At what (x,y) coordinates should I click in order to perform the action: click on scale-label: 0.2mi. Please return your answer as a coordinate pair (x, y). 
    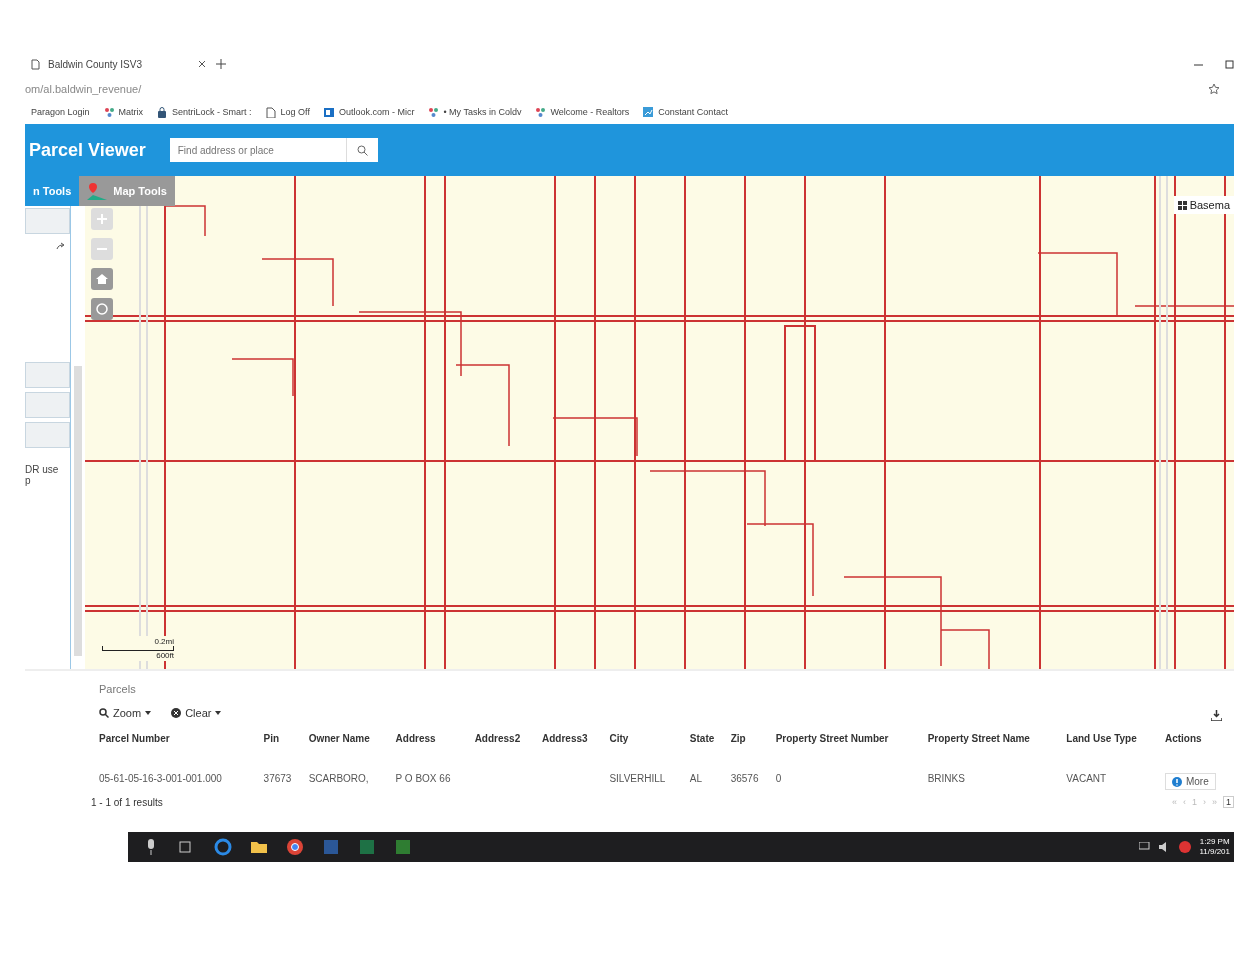
    Looking at the image, I should click on (164, 641).